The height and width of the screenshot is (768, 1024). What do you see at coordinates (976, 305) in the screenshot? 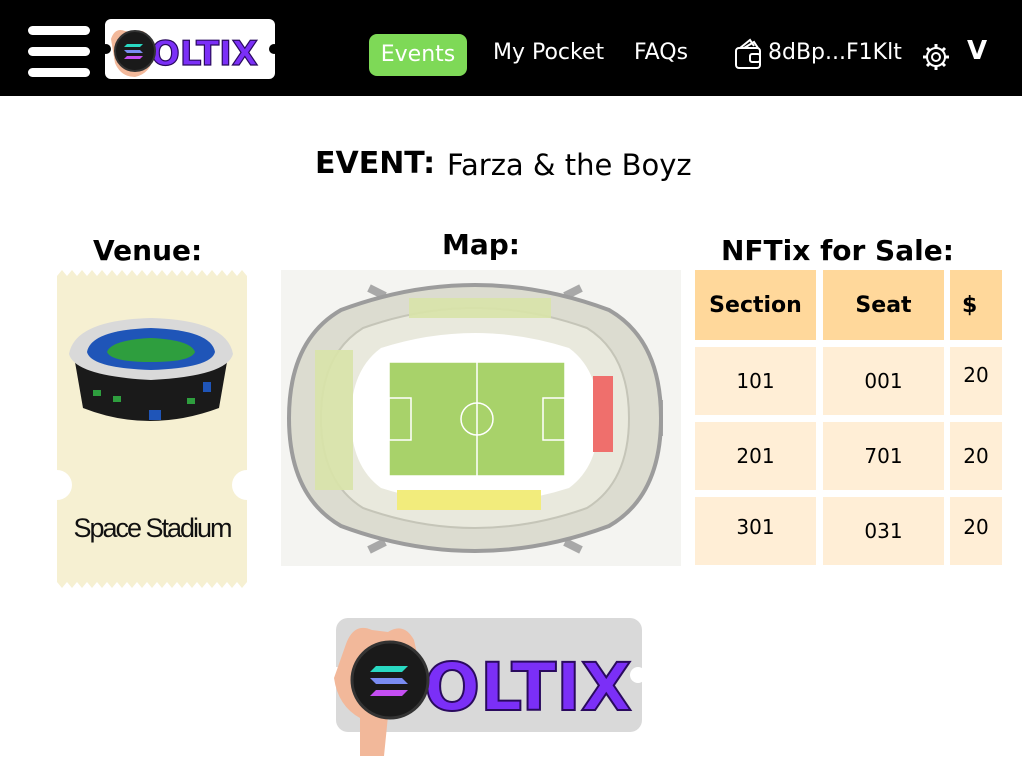
I see `column-header-price: $` at bounding box center [976, 305].